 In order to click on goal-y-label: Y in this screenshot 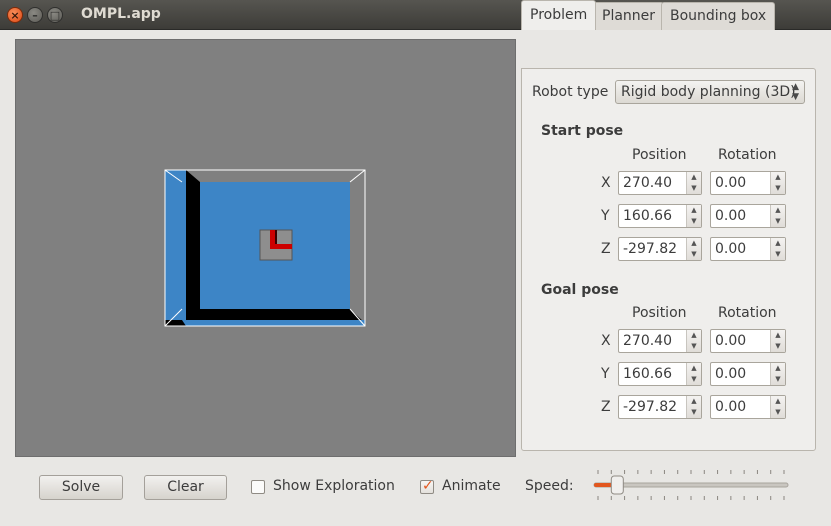, I will do `click(605, 374)`.